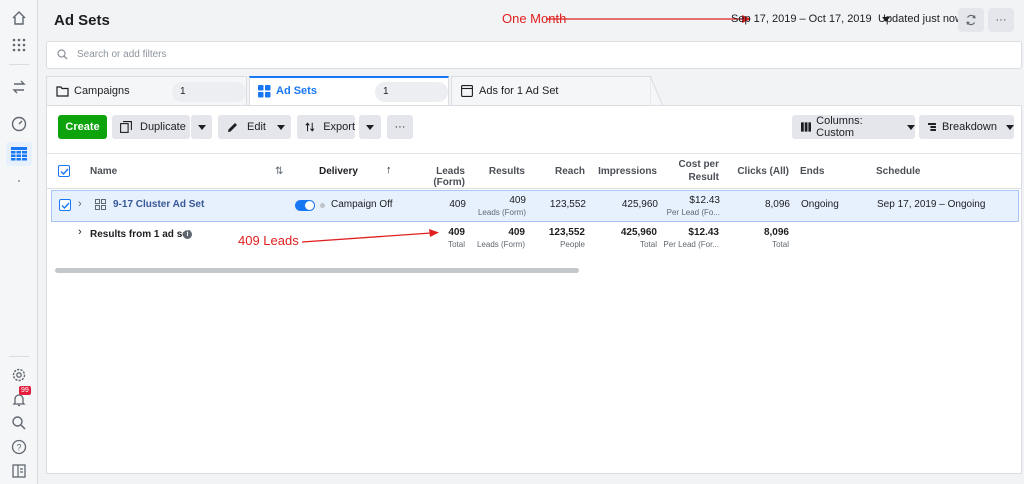  I want to click on summary-clicks: 8,096, so click(776, 232).